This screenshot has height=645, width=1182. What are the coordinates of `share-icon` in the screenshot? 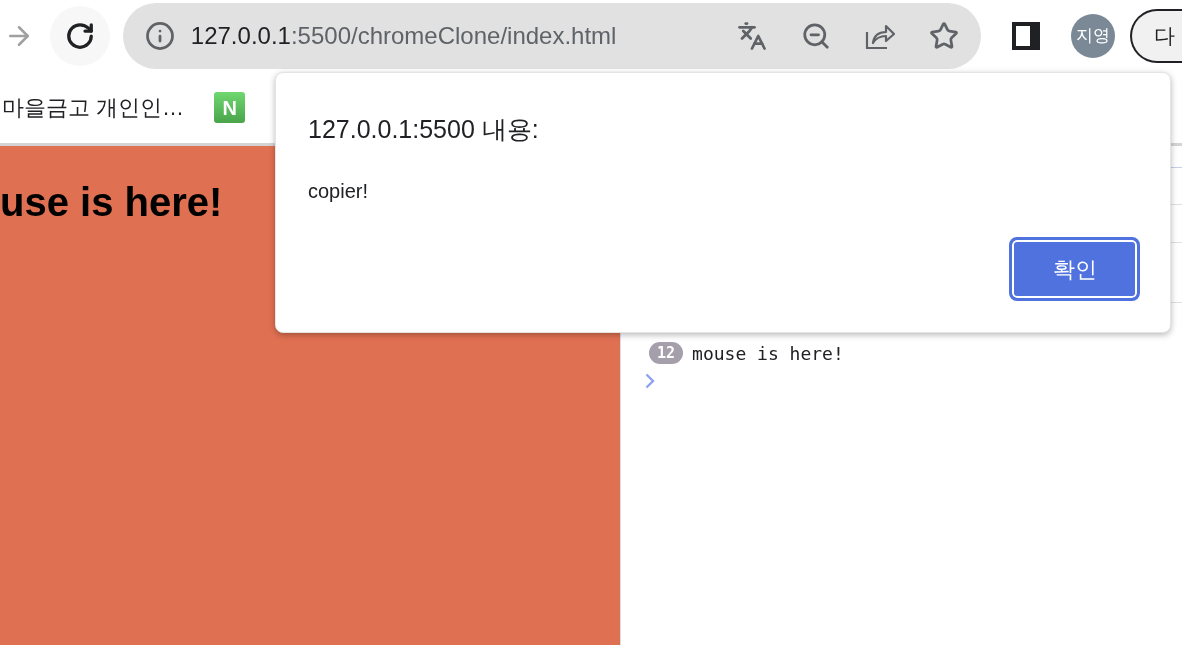 It's located at (880, 36).